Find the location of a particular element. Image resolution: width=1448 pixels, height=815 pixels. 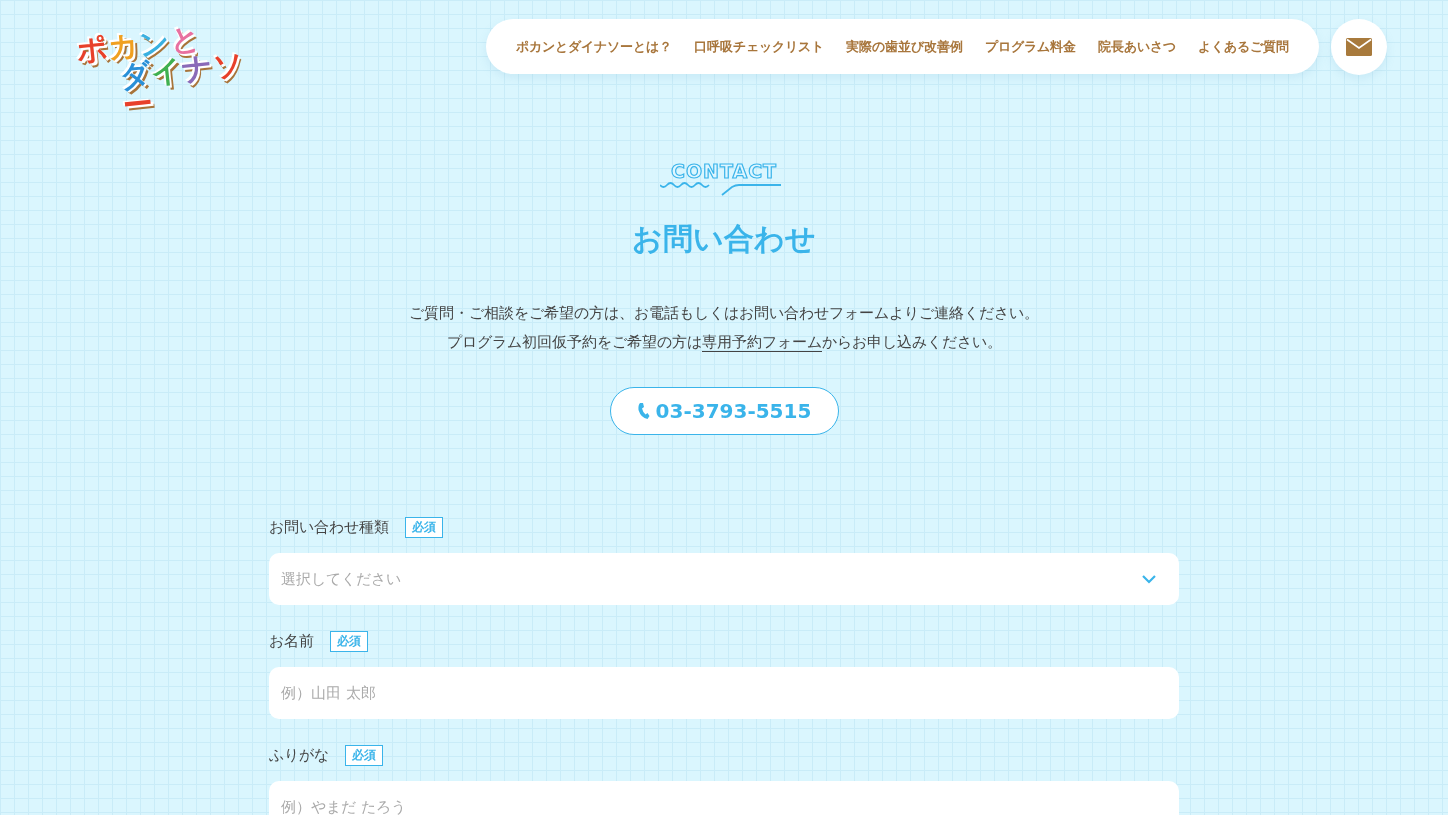

intro-text: プログラム初回仮予約をご希望の方は is located at coordinates (574, 342).